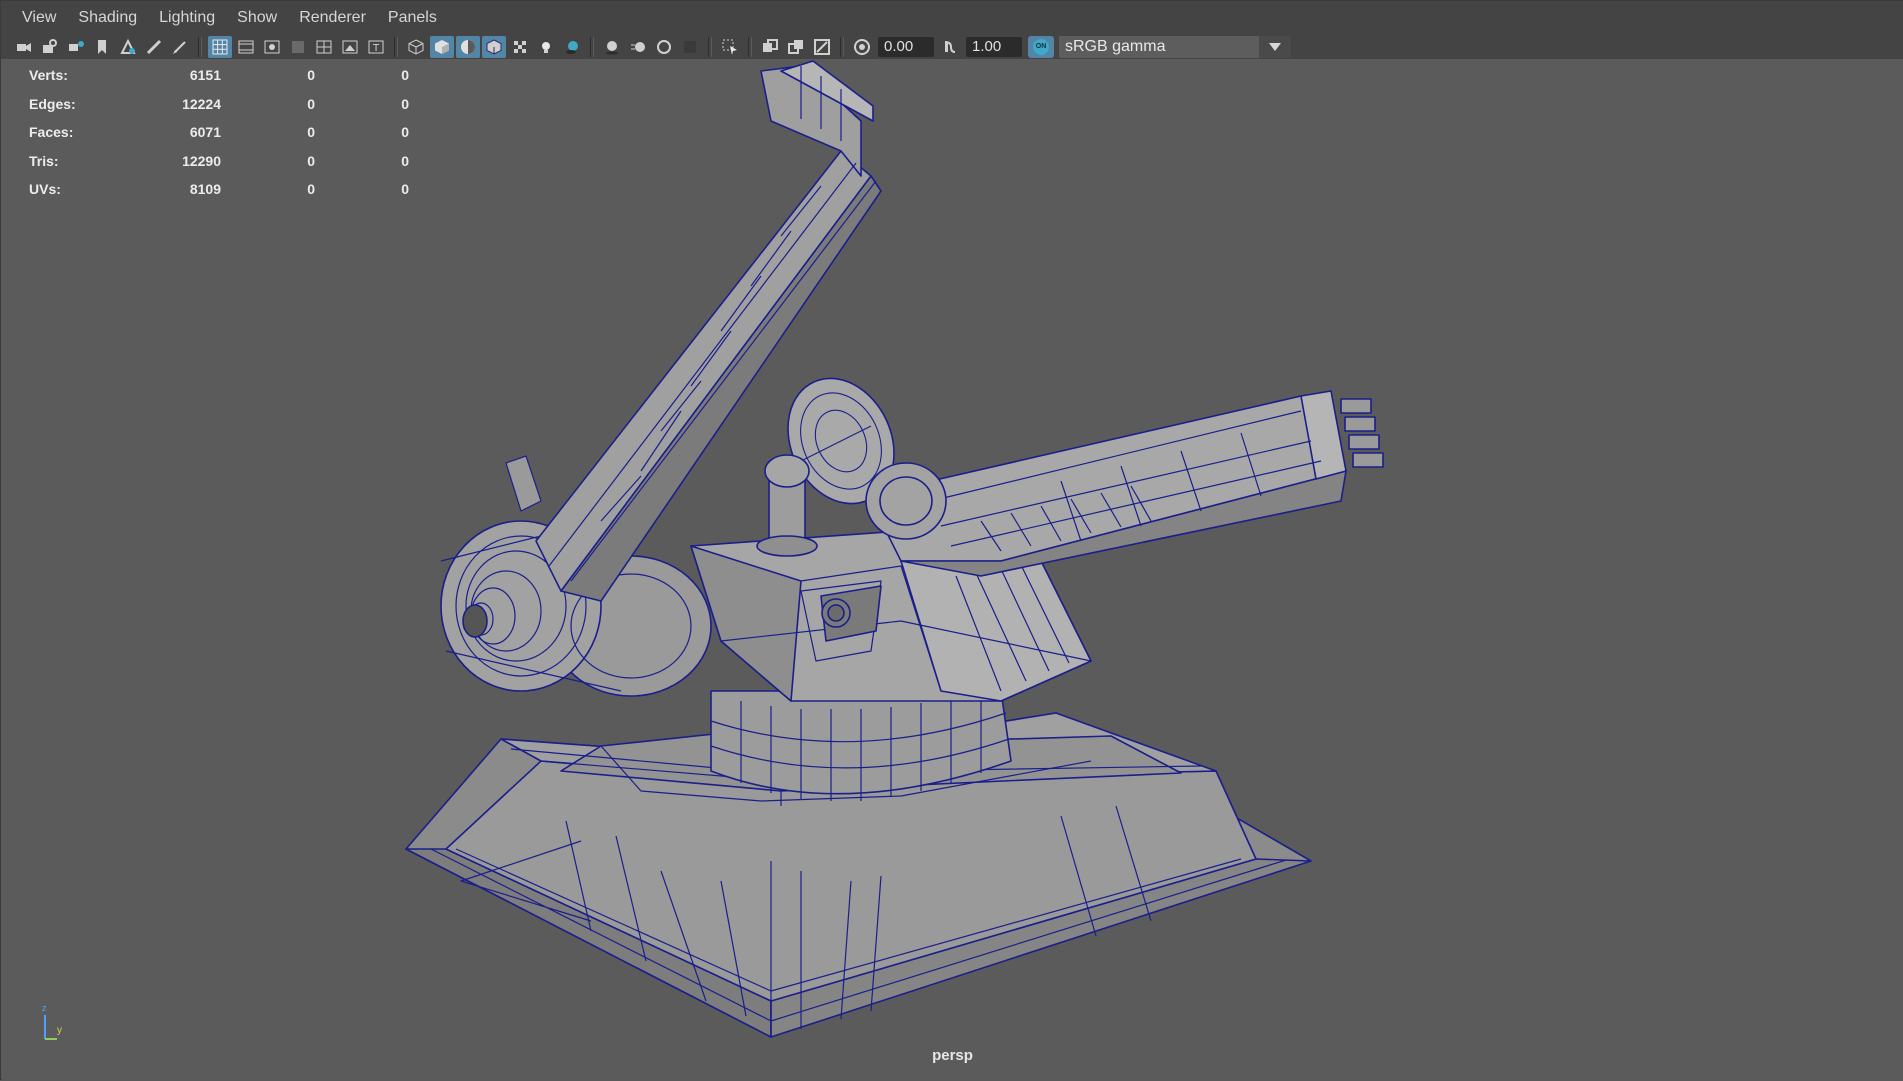  I want to click on hud-label: Verts:, so click(48, 75).